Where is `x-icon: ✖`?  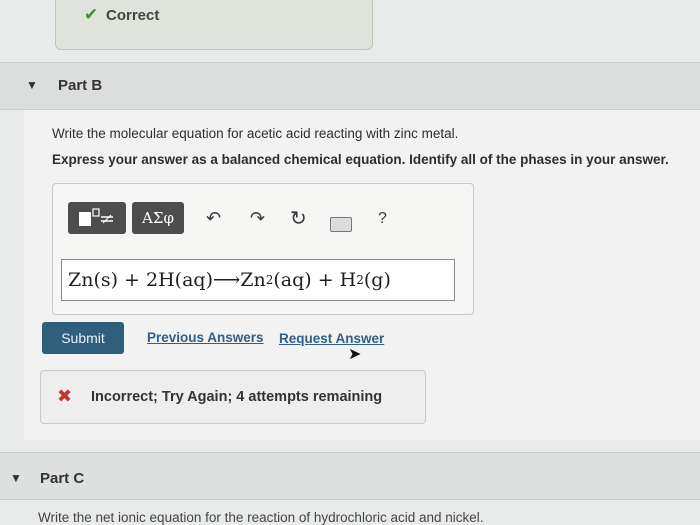
x-icon: ✖ is located at coordinates (65, 396).